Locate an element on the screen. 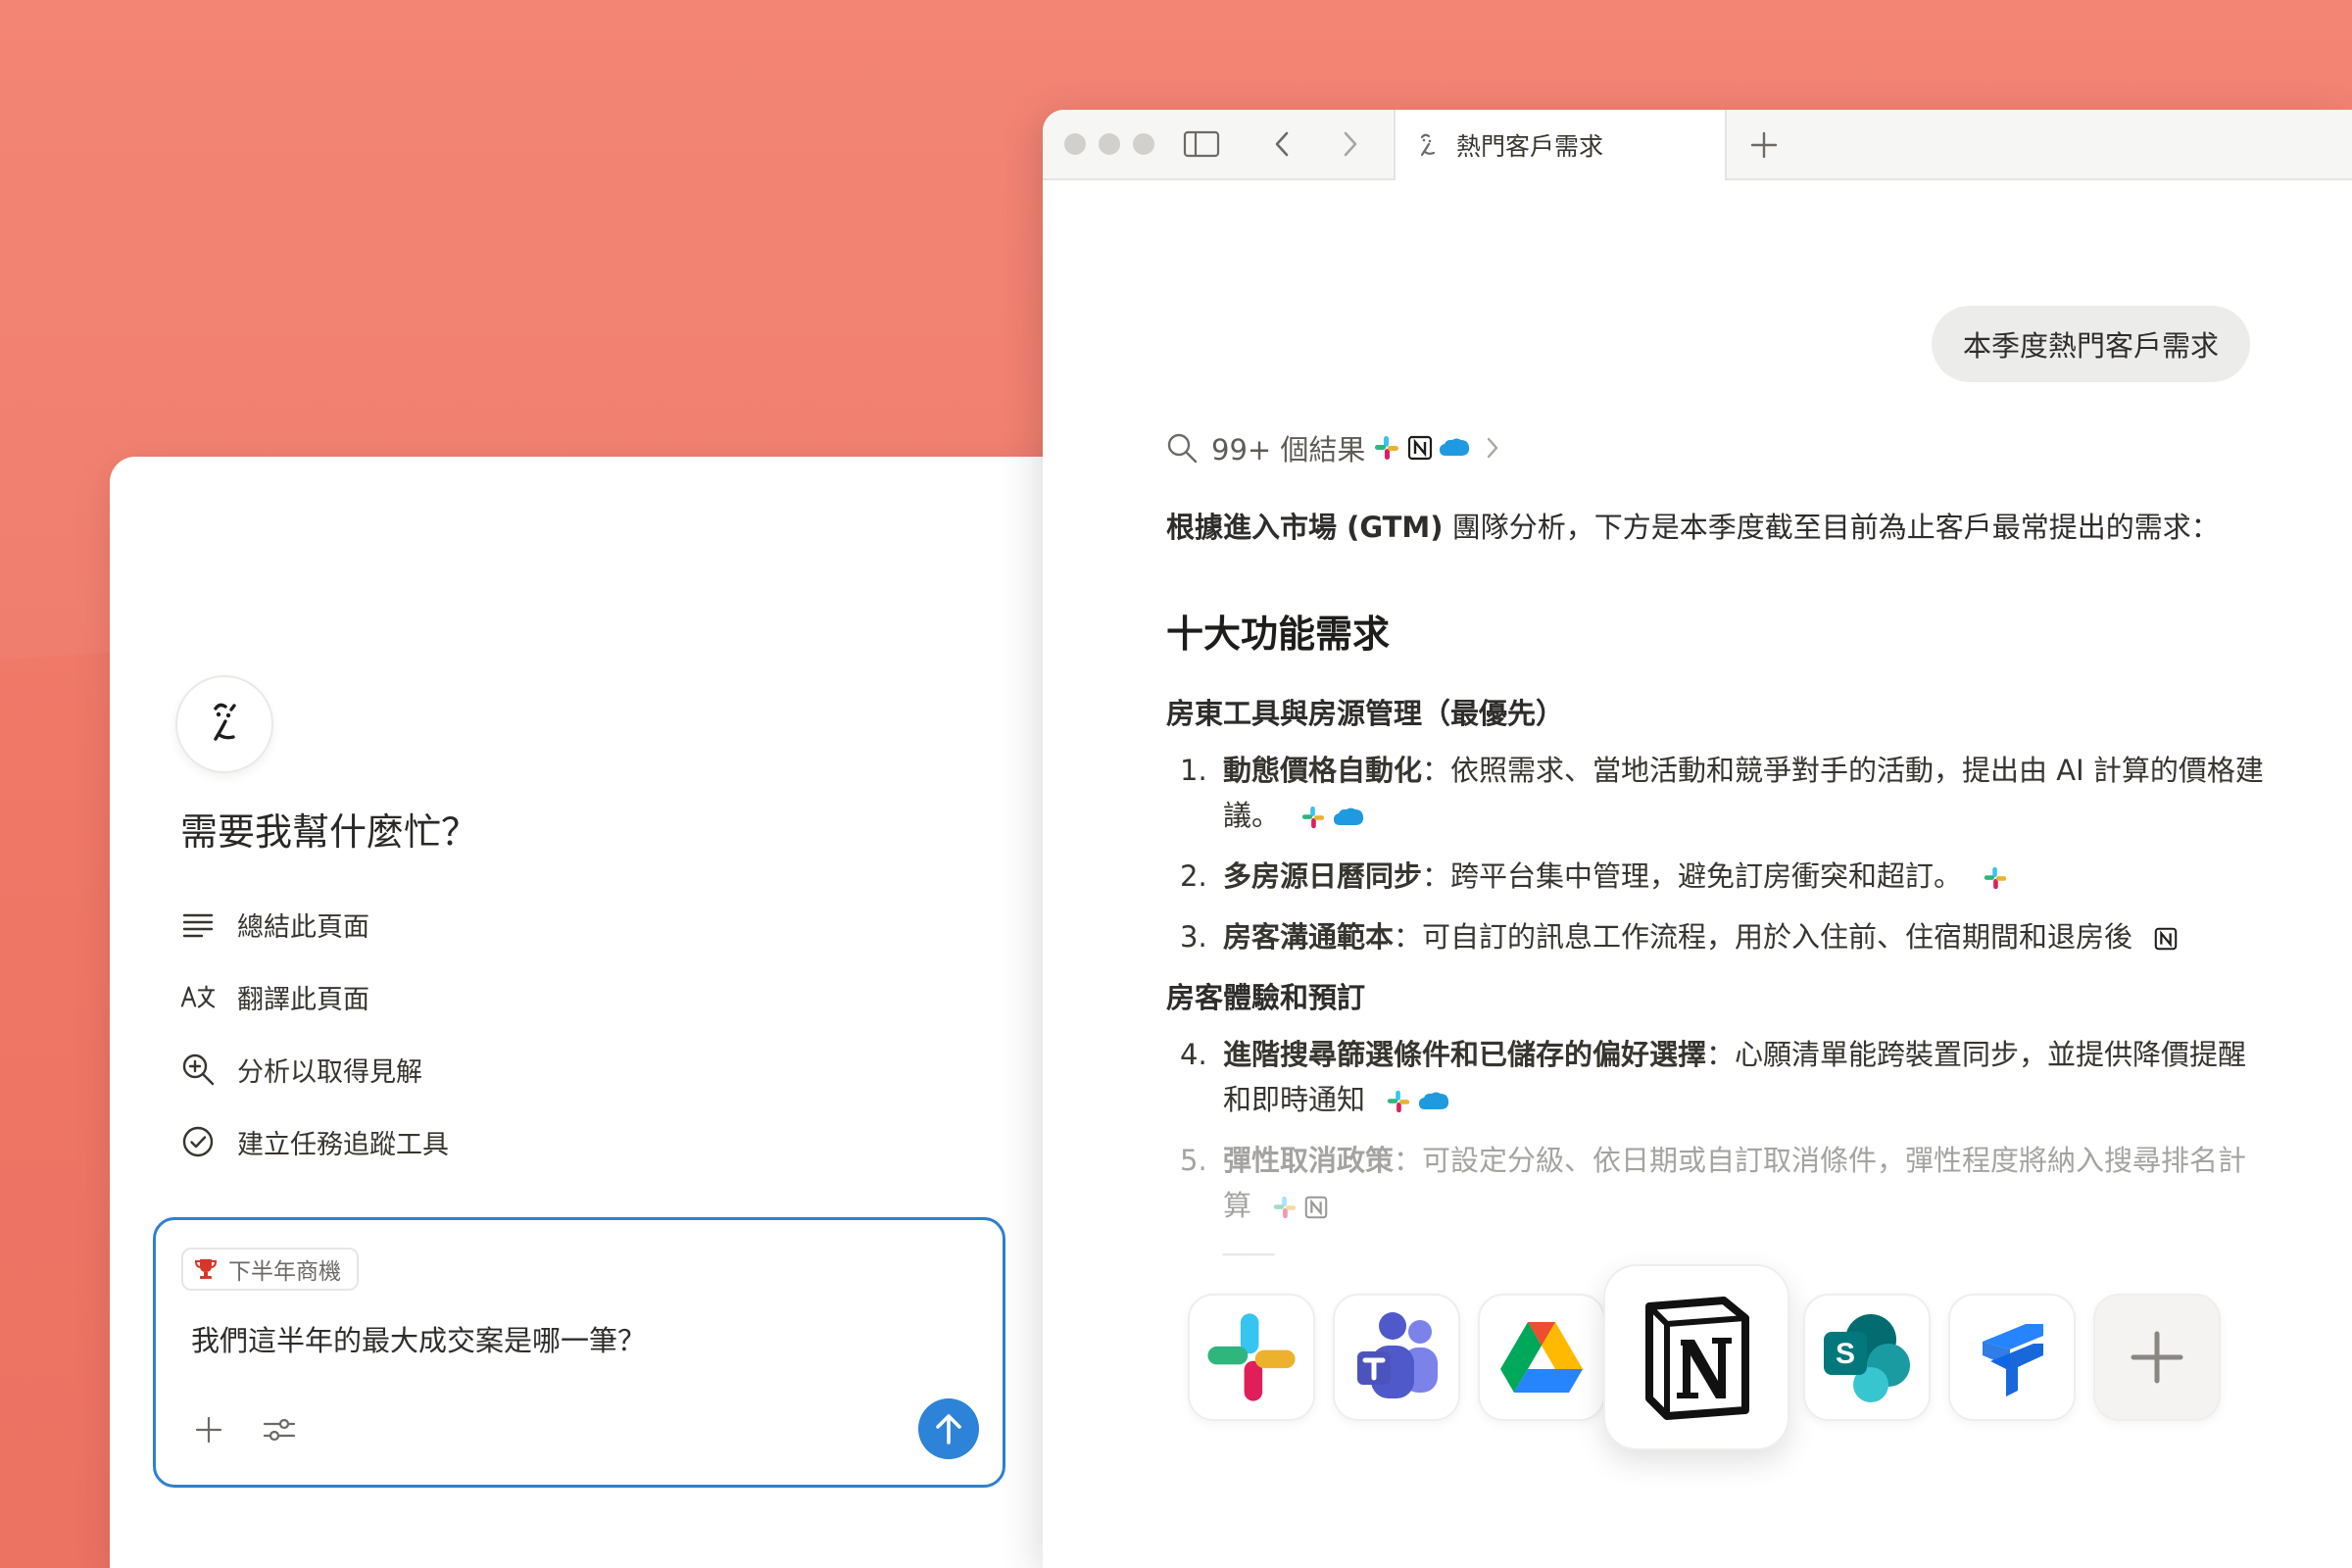 The width and height of the screenshot is (2352, 1568). sidebar-toggle-button is located at coordinates (1201, 144).